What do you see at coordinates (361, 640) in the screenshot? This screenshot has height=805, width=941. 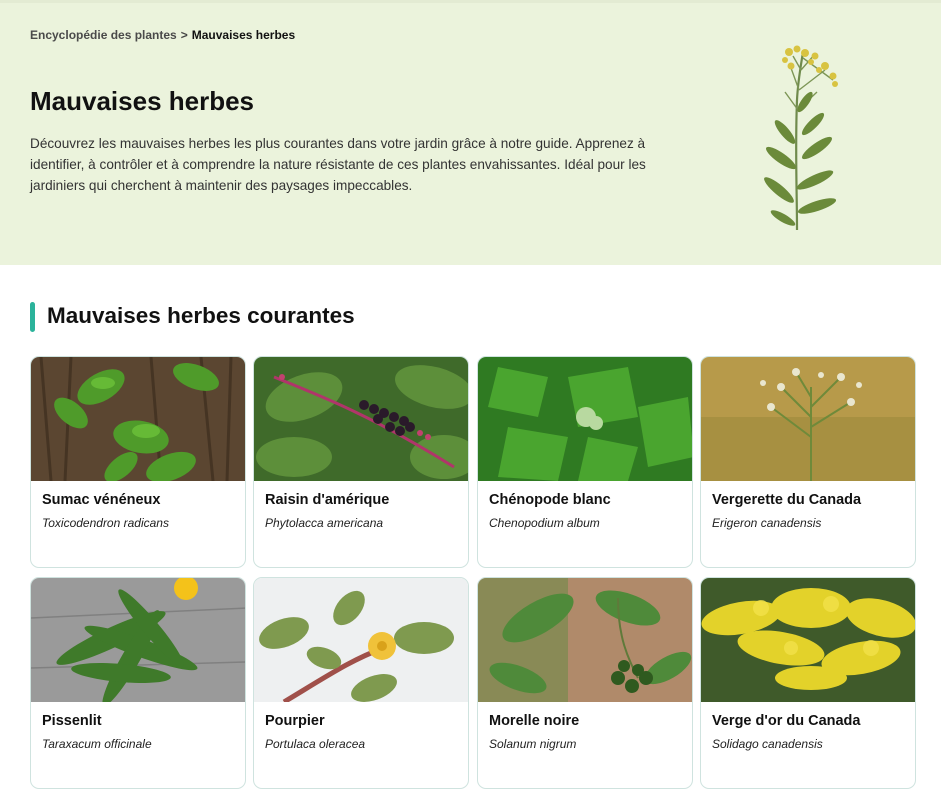 I see `purslane-photo-icon` at bounding box center [361, 640].